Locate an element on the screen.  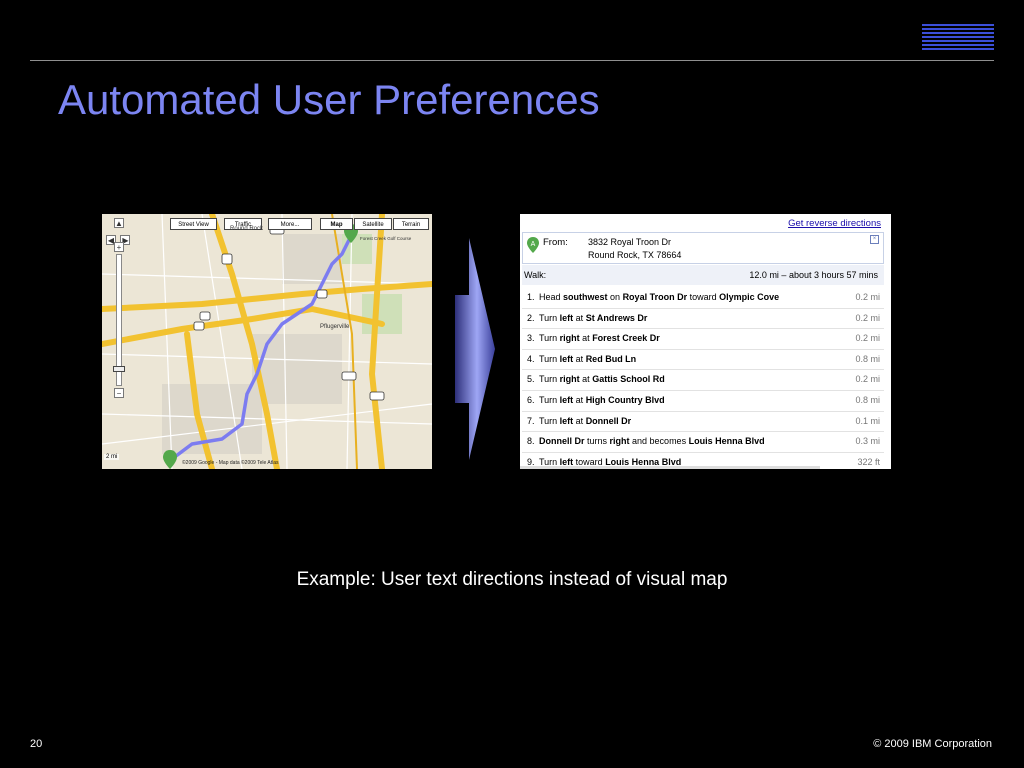
walk-summary: Walk: 12.0 mi – about 3 hours 57 mins is located at coordinates (703, 275).